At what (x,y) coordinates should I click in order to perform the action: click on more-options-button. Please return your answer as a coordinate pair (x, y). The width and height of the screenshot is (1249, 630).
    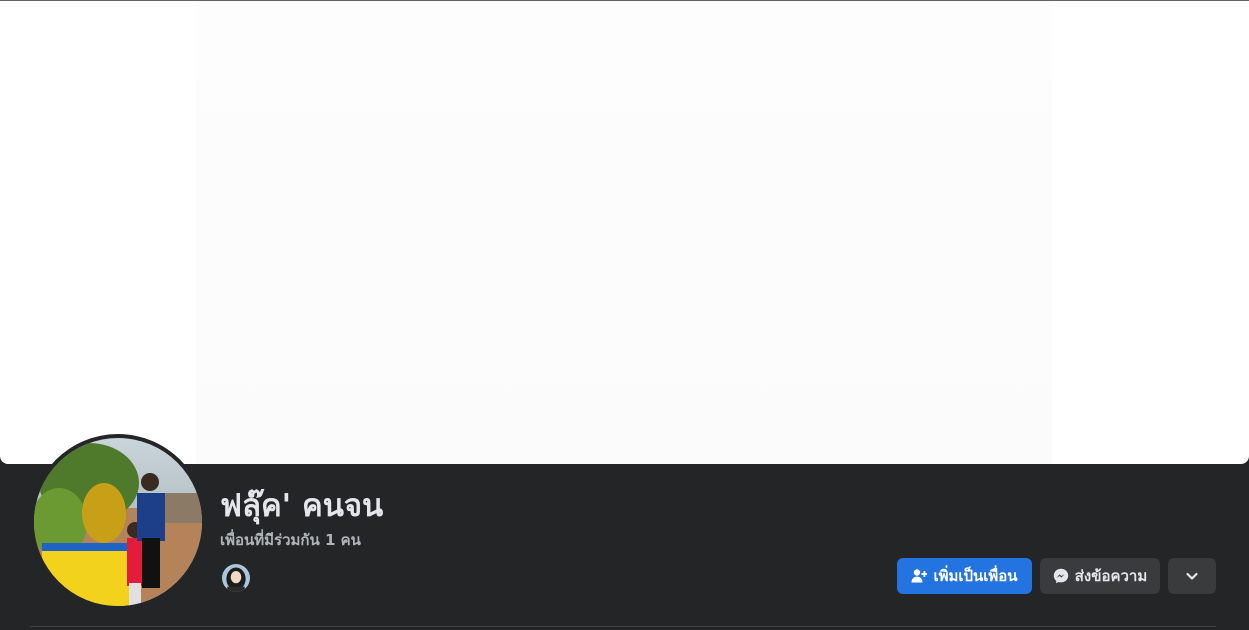
    Looking at the image, I should click on (1192, 576).